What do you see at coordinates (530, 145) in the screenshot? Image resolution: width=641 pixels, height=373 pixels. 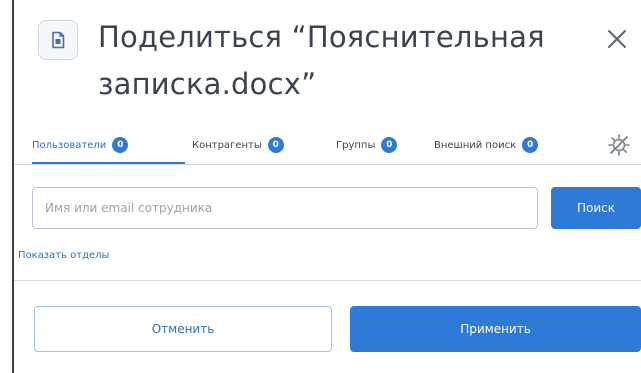 I see `tab-external-search-count-badge: 0` at bounding box center [530, 145].